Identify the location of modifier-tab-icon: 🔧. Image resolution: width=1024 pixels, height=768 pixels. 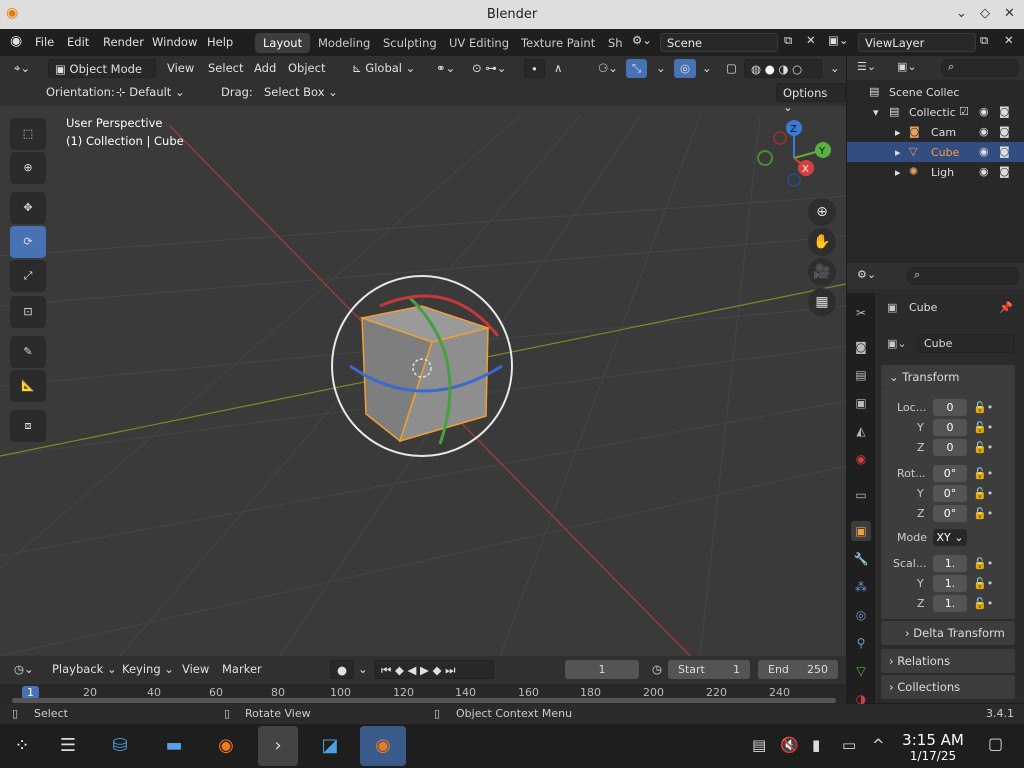
(861, 559).